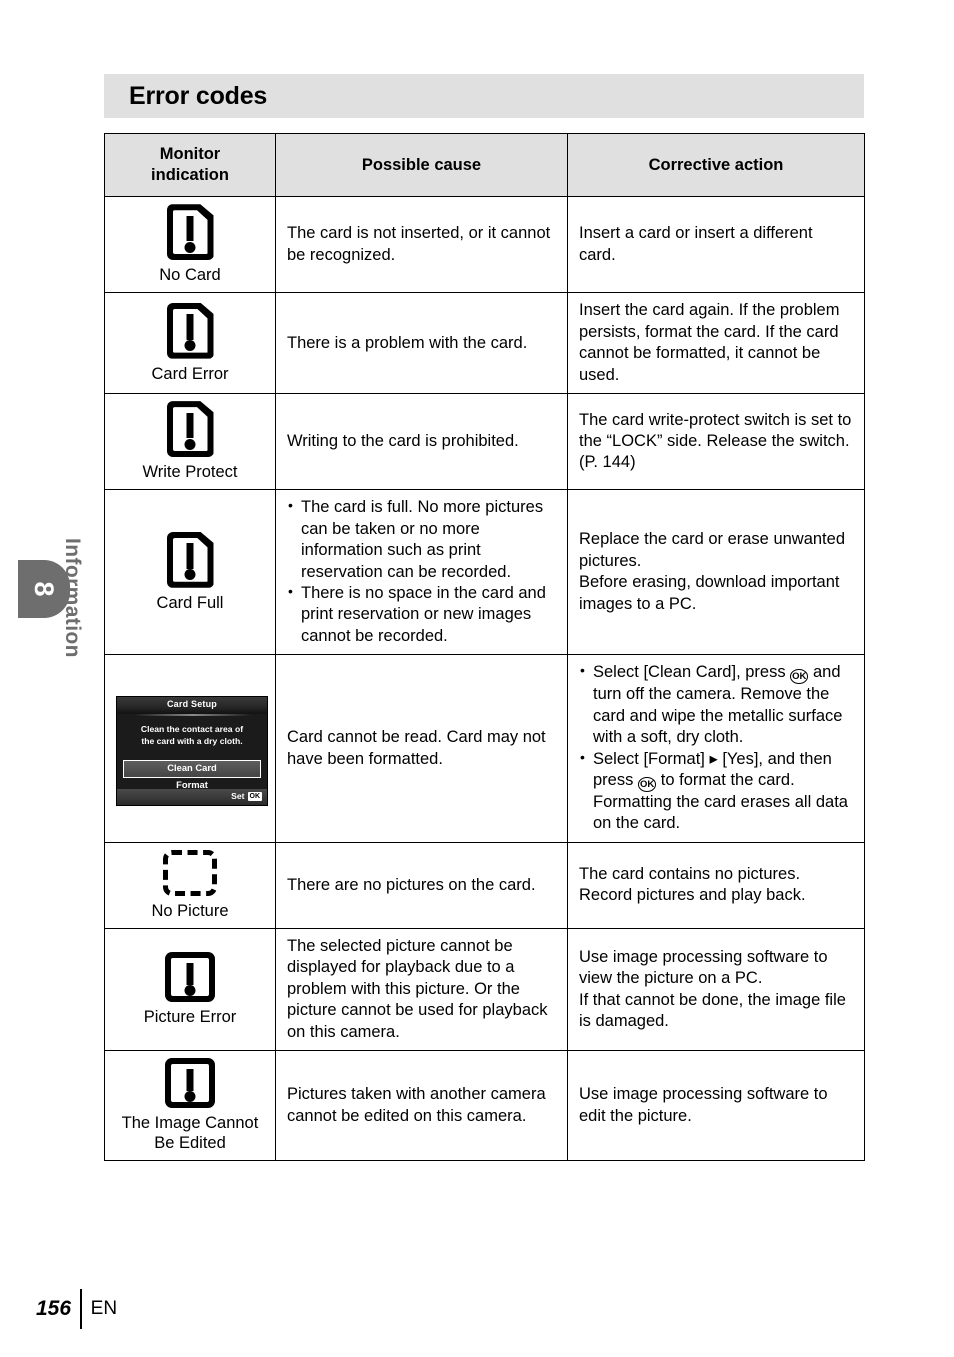 The height and width of the screenshot is (1357, 954). I want to click on monitor-footer-label: Set, so click(238, 796).